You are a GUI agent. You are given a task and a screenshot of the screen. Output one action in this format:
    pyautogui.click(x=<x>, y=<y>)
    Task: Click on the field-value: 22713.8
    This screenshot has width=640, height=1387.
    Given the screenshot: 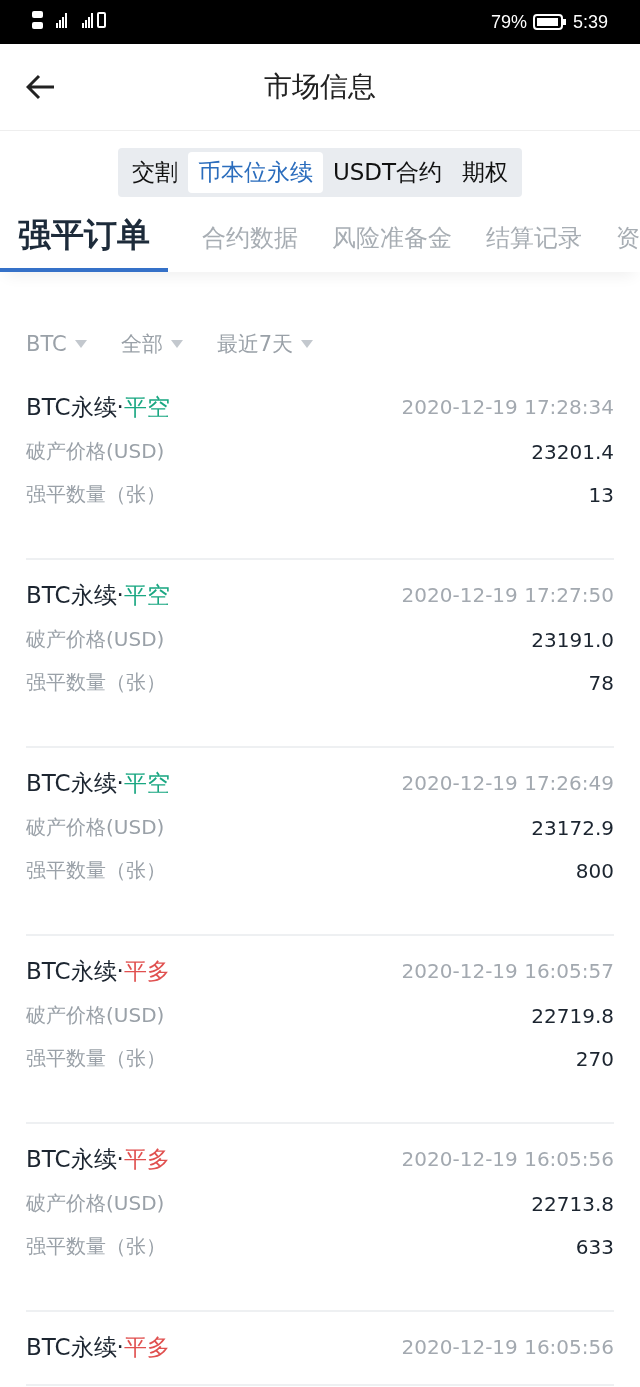 What is the action you would take?
    pyautogui.click(x=572, y=1203)
    